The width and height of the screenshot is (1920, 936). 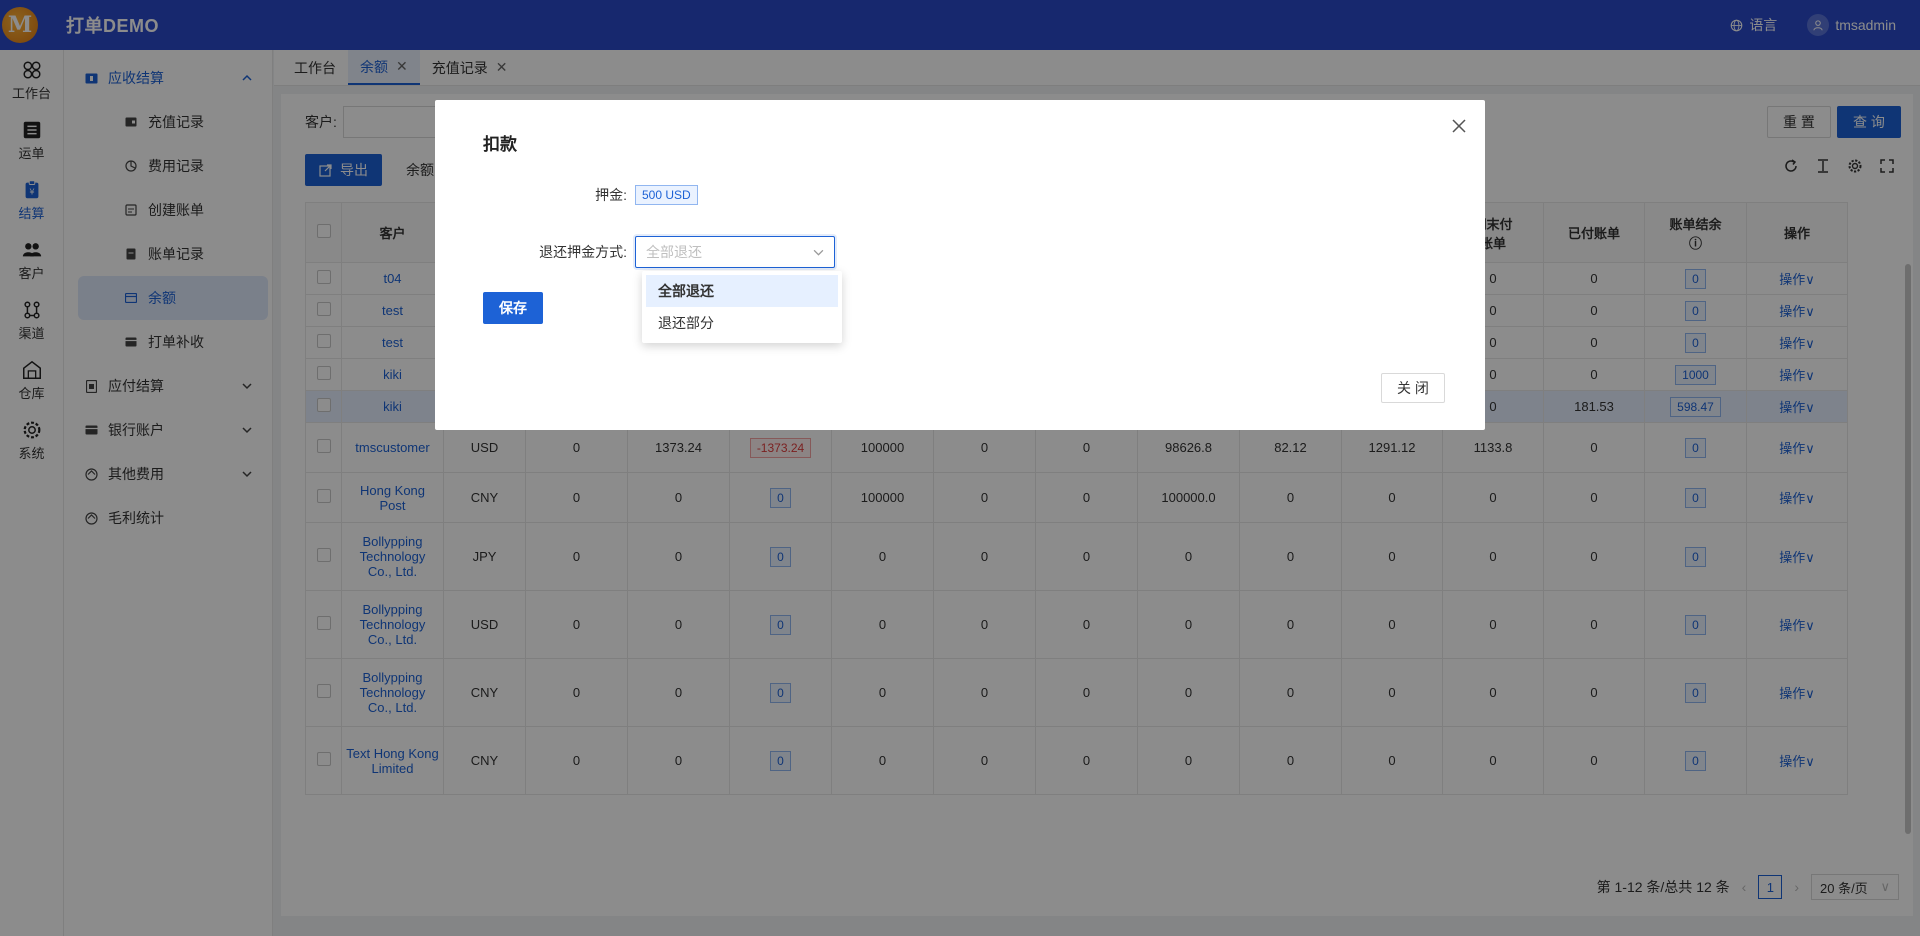 I want to click on save-button: 保存, so click(x=513, y=308).